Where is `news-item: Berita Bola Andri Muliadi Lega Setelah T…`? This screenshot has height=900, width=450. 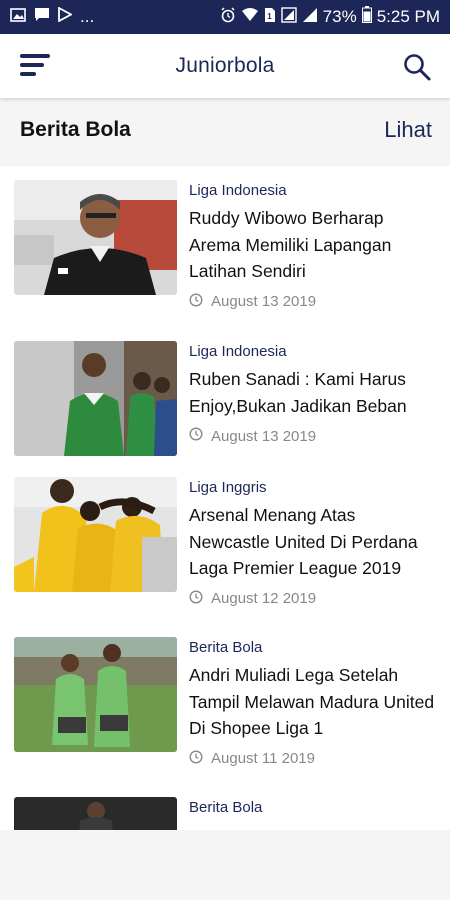 news-item: Berita Bola Andri Muliadi Lega Setelah T… is located at coordinates (225, 702).